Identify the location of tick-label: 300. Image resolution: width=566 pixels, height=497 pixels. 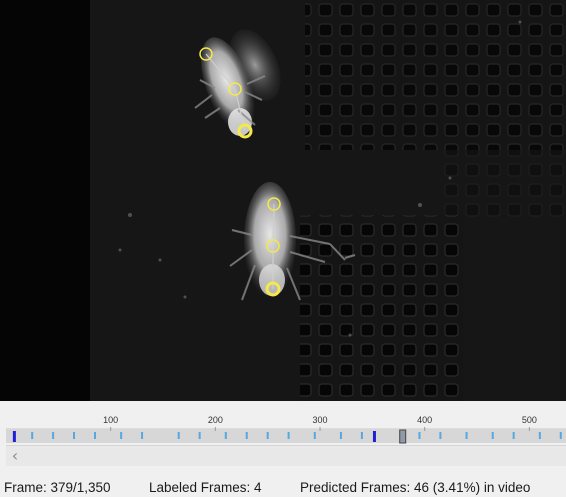
(320, 420).